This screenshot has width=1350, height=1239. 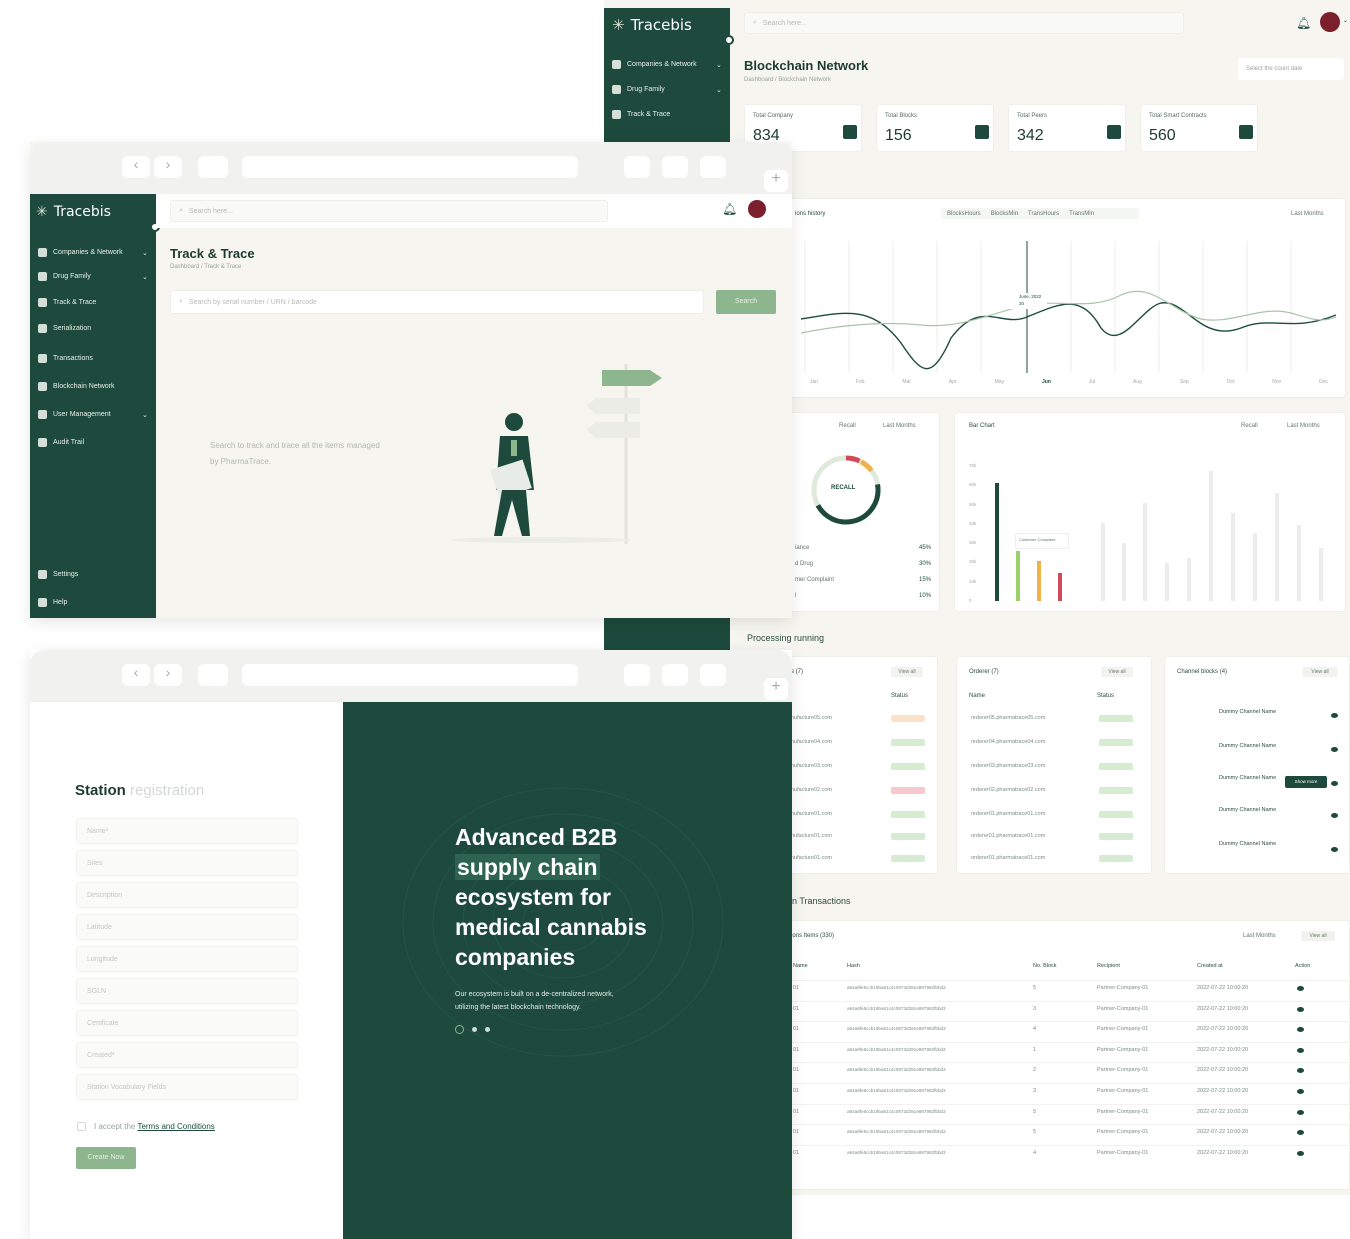 I want to click on sidebar-item-companies: Companies & Network ⌄, so click(x=93, y=252).